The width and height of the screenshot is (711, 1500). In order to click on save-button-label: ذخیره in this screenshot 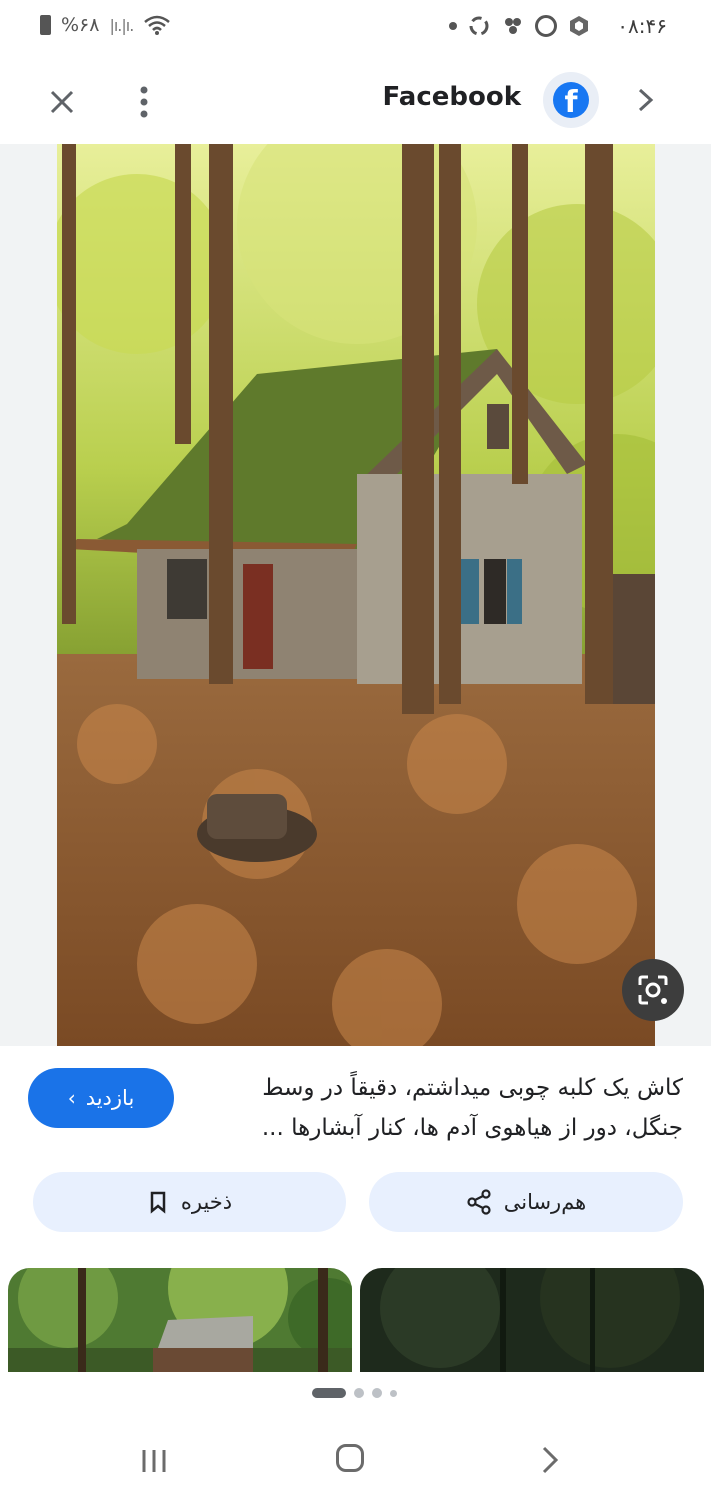, I will do `click(206, 1202)`.